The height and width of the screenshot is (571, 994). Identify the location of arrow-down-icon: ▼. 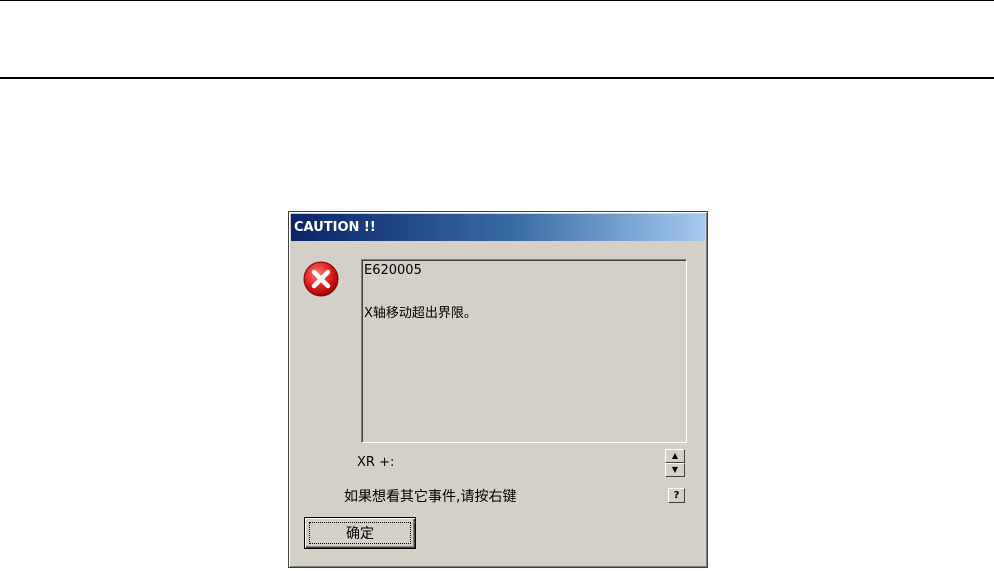
(675, 469).